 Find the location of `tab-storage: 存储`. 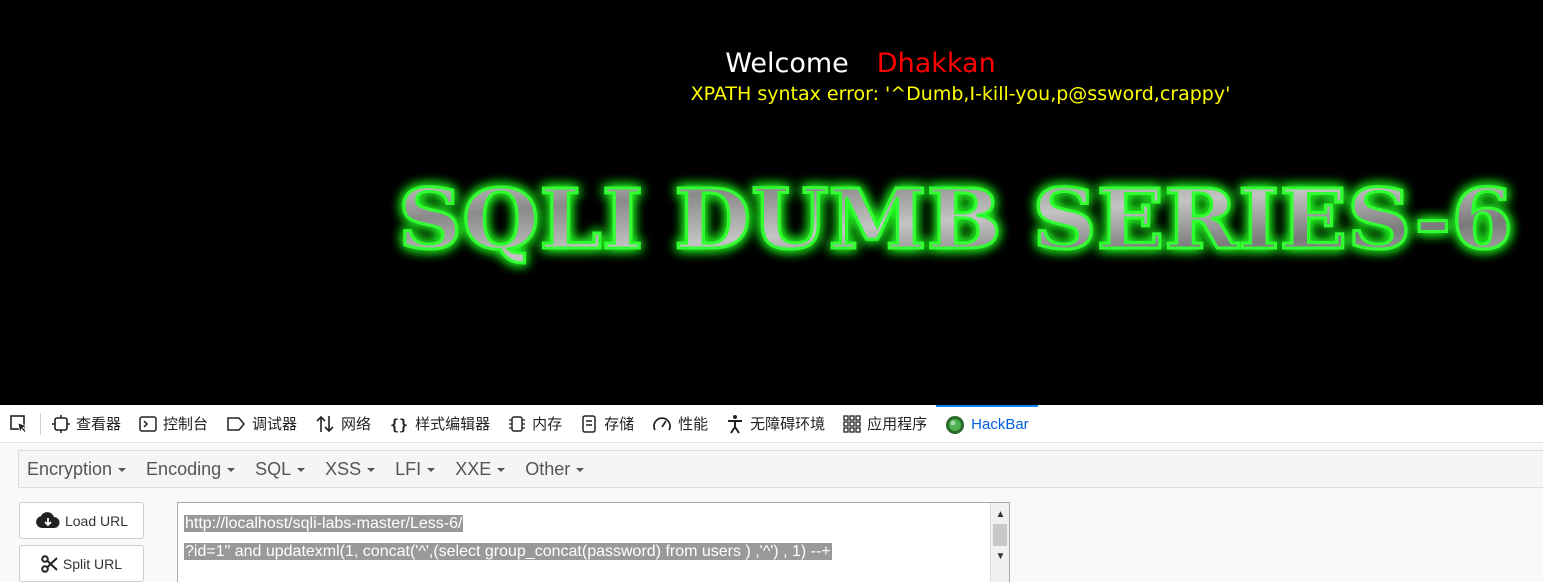

tab-storage: 存储 is located at coordinates (607, 424).